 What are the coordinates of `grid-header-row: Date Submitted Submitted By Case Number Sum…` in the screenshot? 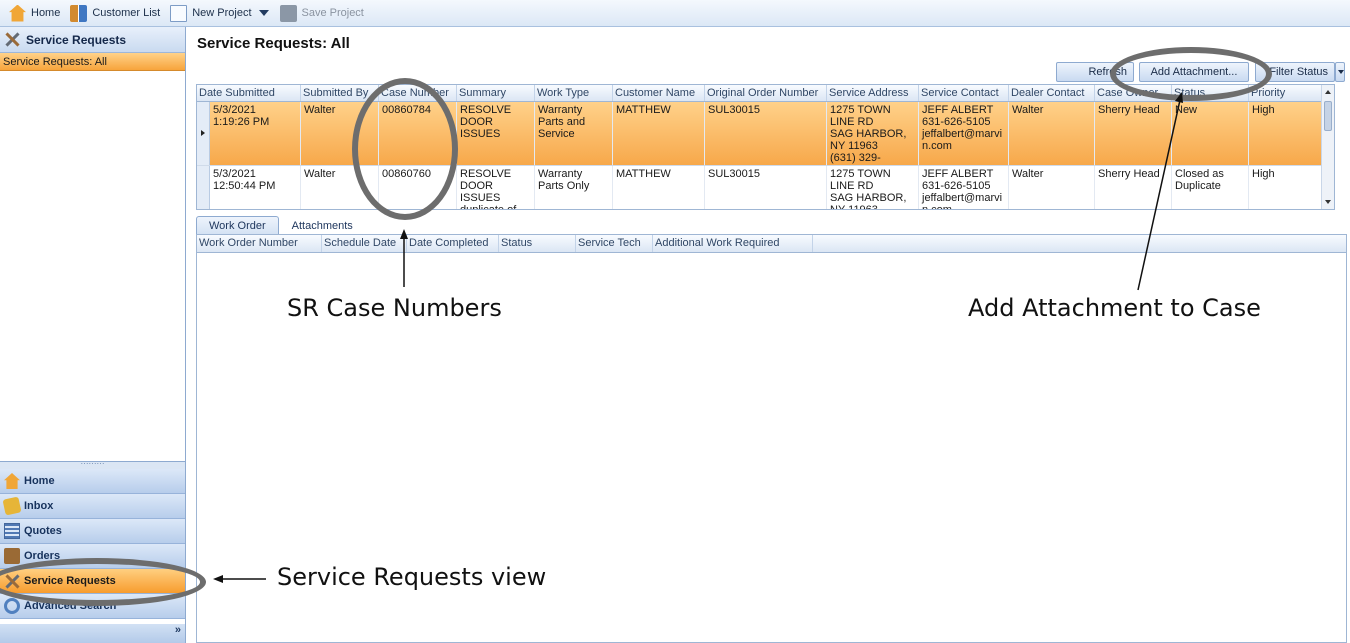 It's located at (765, 93).